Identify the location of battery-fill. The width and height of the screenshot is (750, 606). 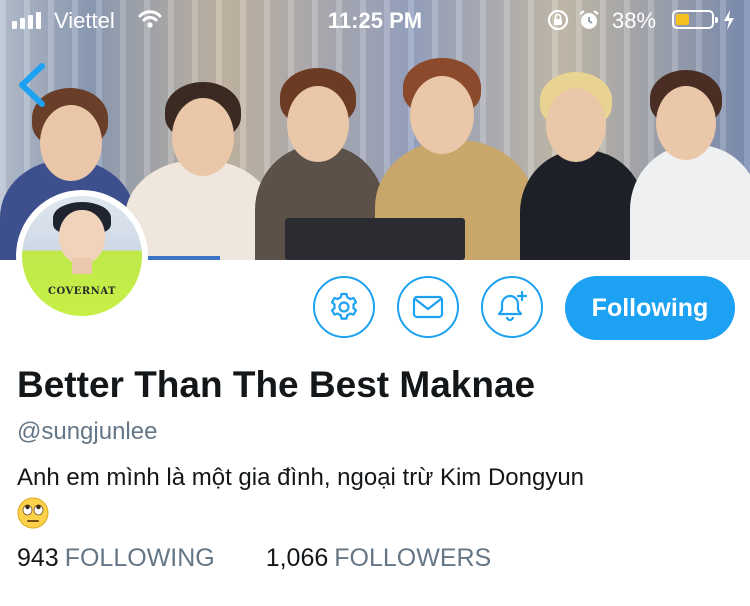
(682, 19).